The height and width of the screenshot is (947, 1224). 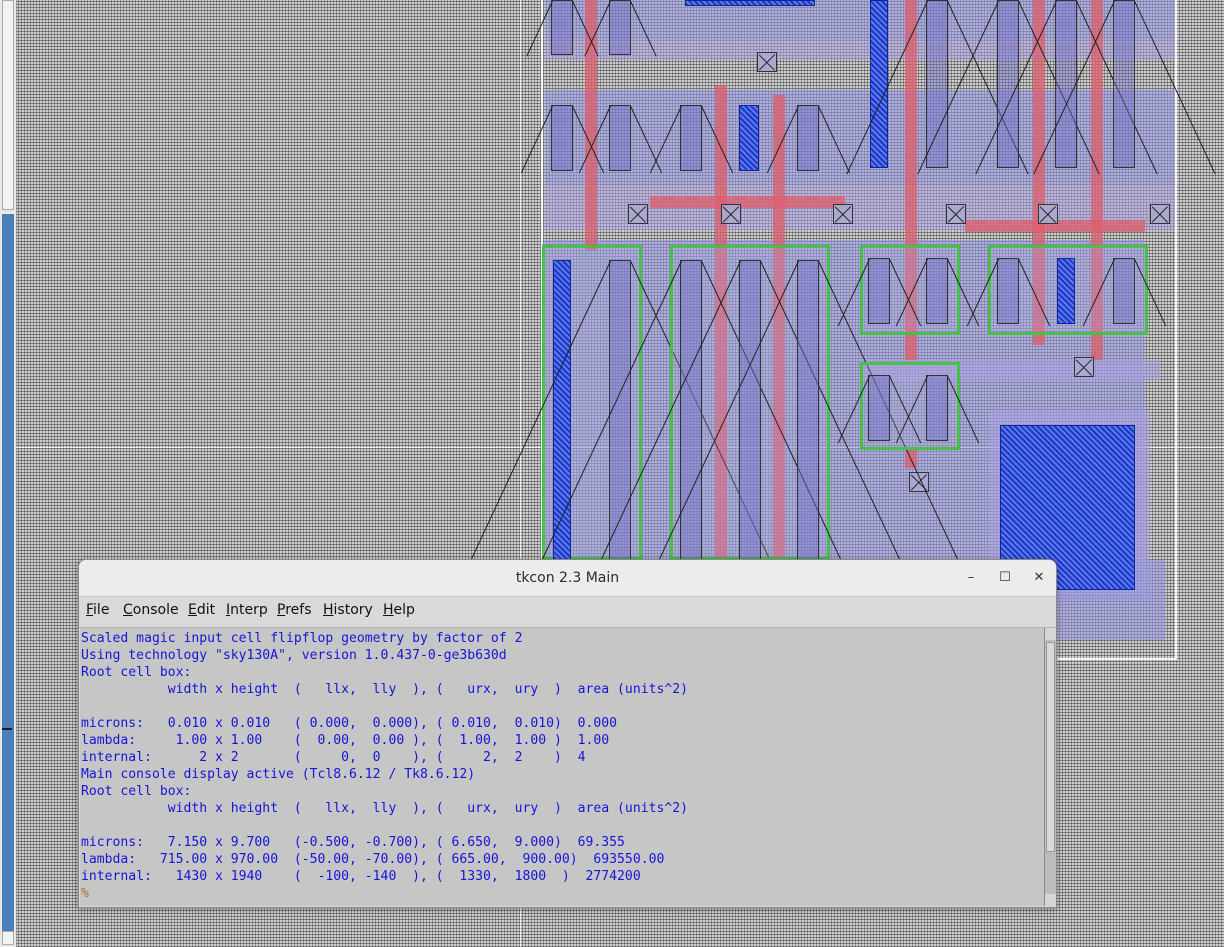 I want to click on window-title: tkcon 2.3 Main, so click(x=567, y=578).